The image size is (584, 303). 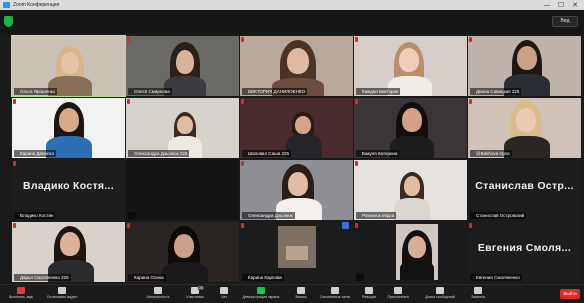 I want to click on participant-tile: Романюк Мірра, so click(x=410, y=190).